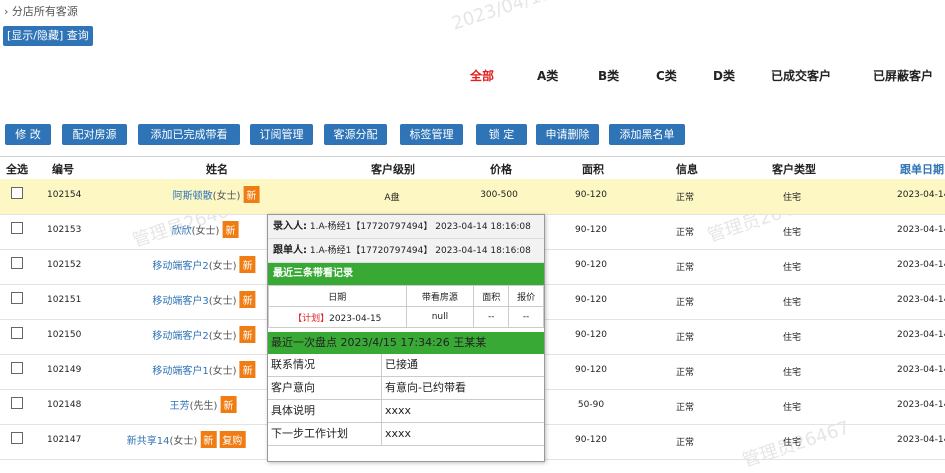 Image resolution: width=945 pixels, height=473 pixels. Describe the element at coordinates (193, 196) in the screenshot. I see `customer-name-link: 阿斯顿散` at that location.